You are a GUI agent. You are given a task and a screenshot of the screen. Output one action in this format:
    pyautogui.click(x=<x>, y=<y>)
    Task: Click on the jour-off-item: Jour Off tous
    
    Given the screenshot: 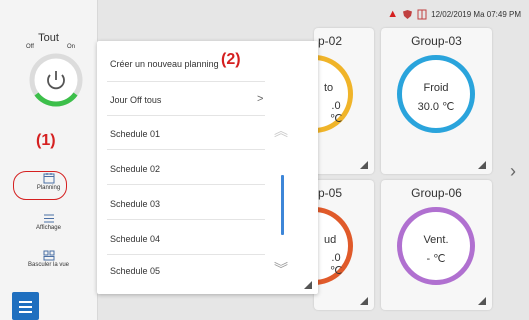 What is the action you would take?
    pyautogui.click(x=185, y=100)
    